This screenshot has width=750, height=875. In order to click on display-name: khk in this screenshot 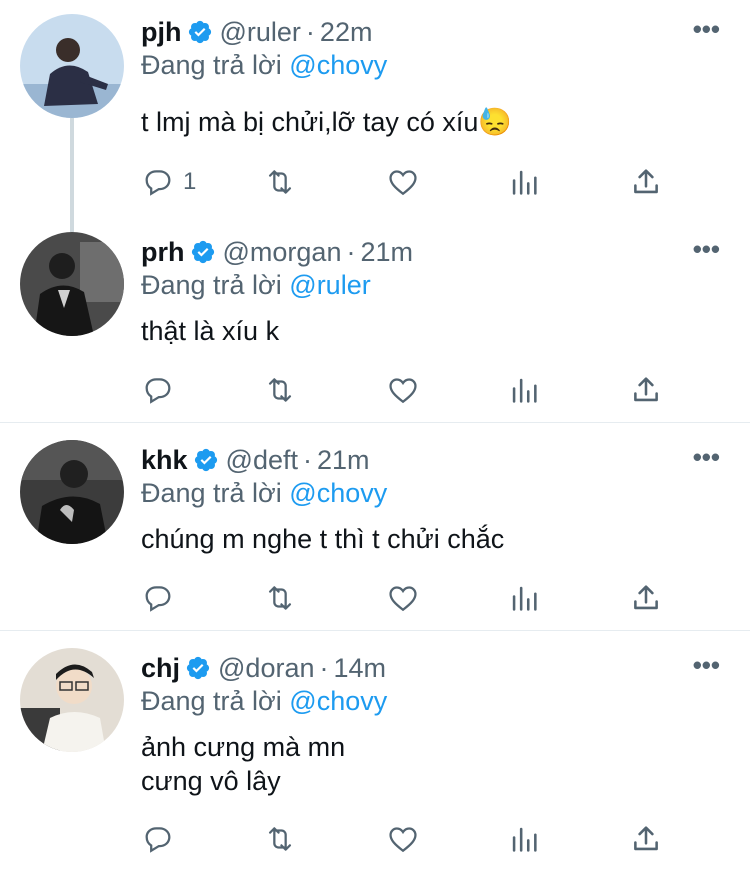, I will do `click(164, 460)`.